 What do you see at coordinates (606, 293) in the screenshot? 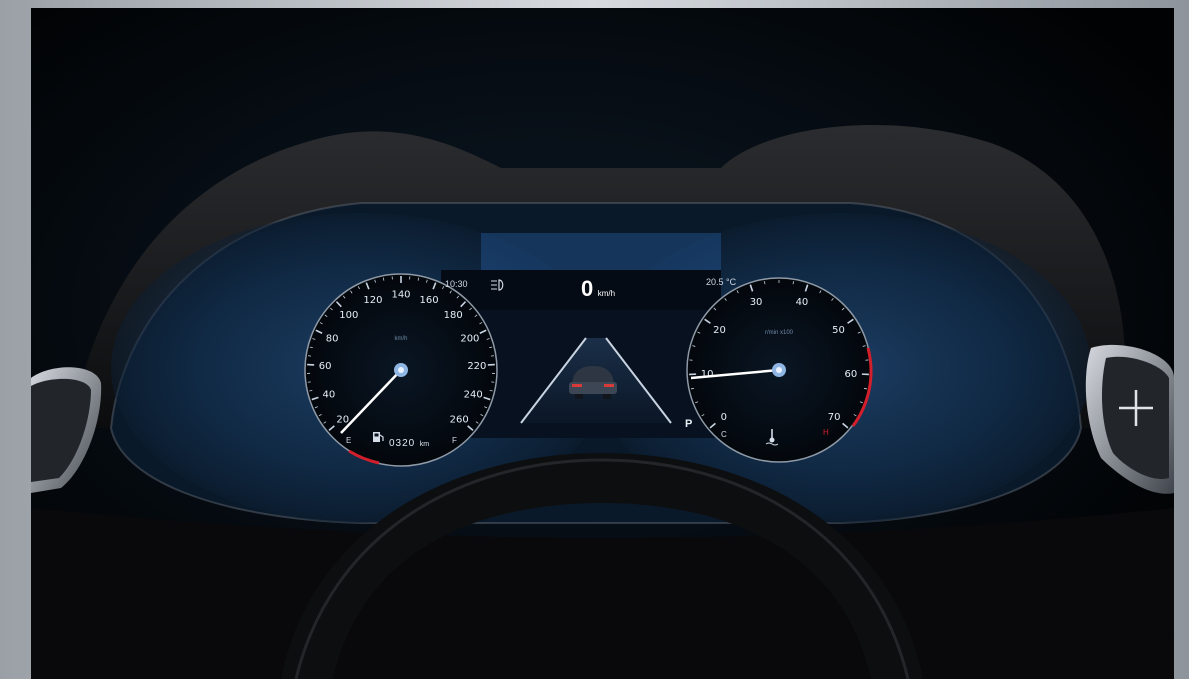
I see `speed-unit: km/h` at bounding box center [606, 293].